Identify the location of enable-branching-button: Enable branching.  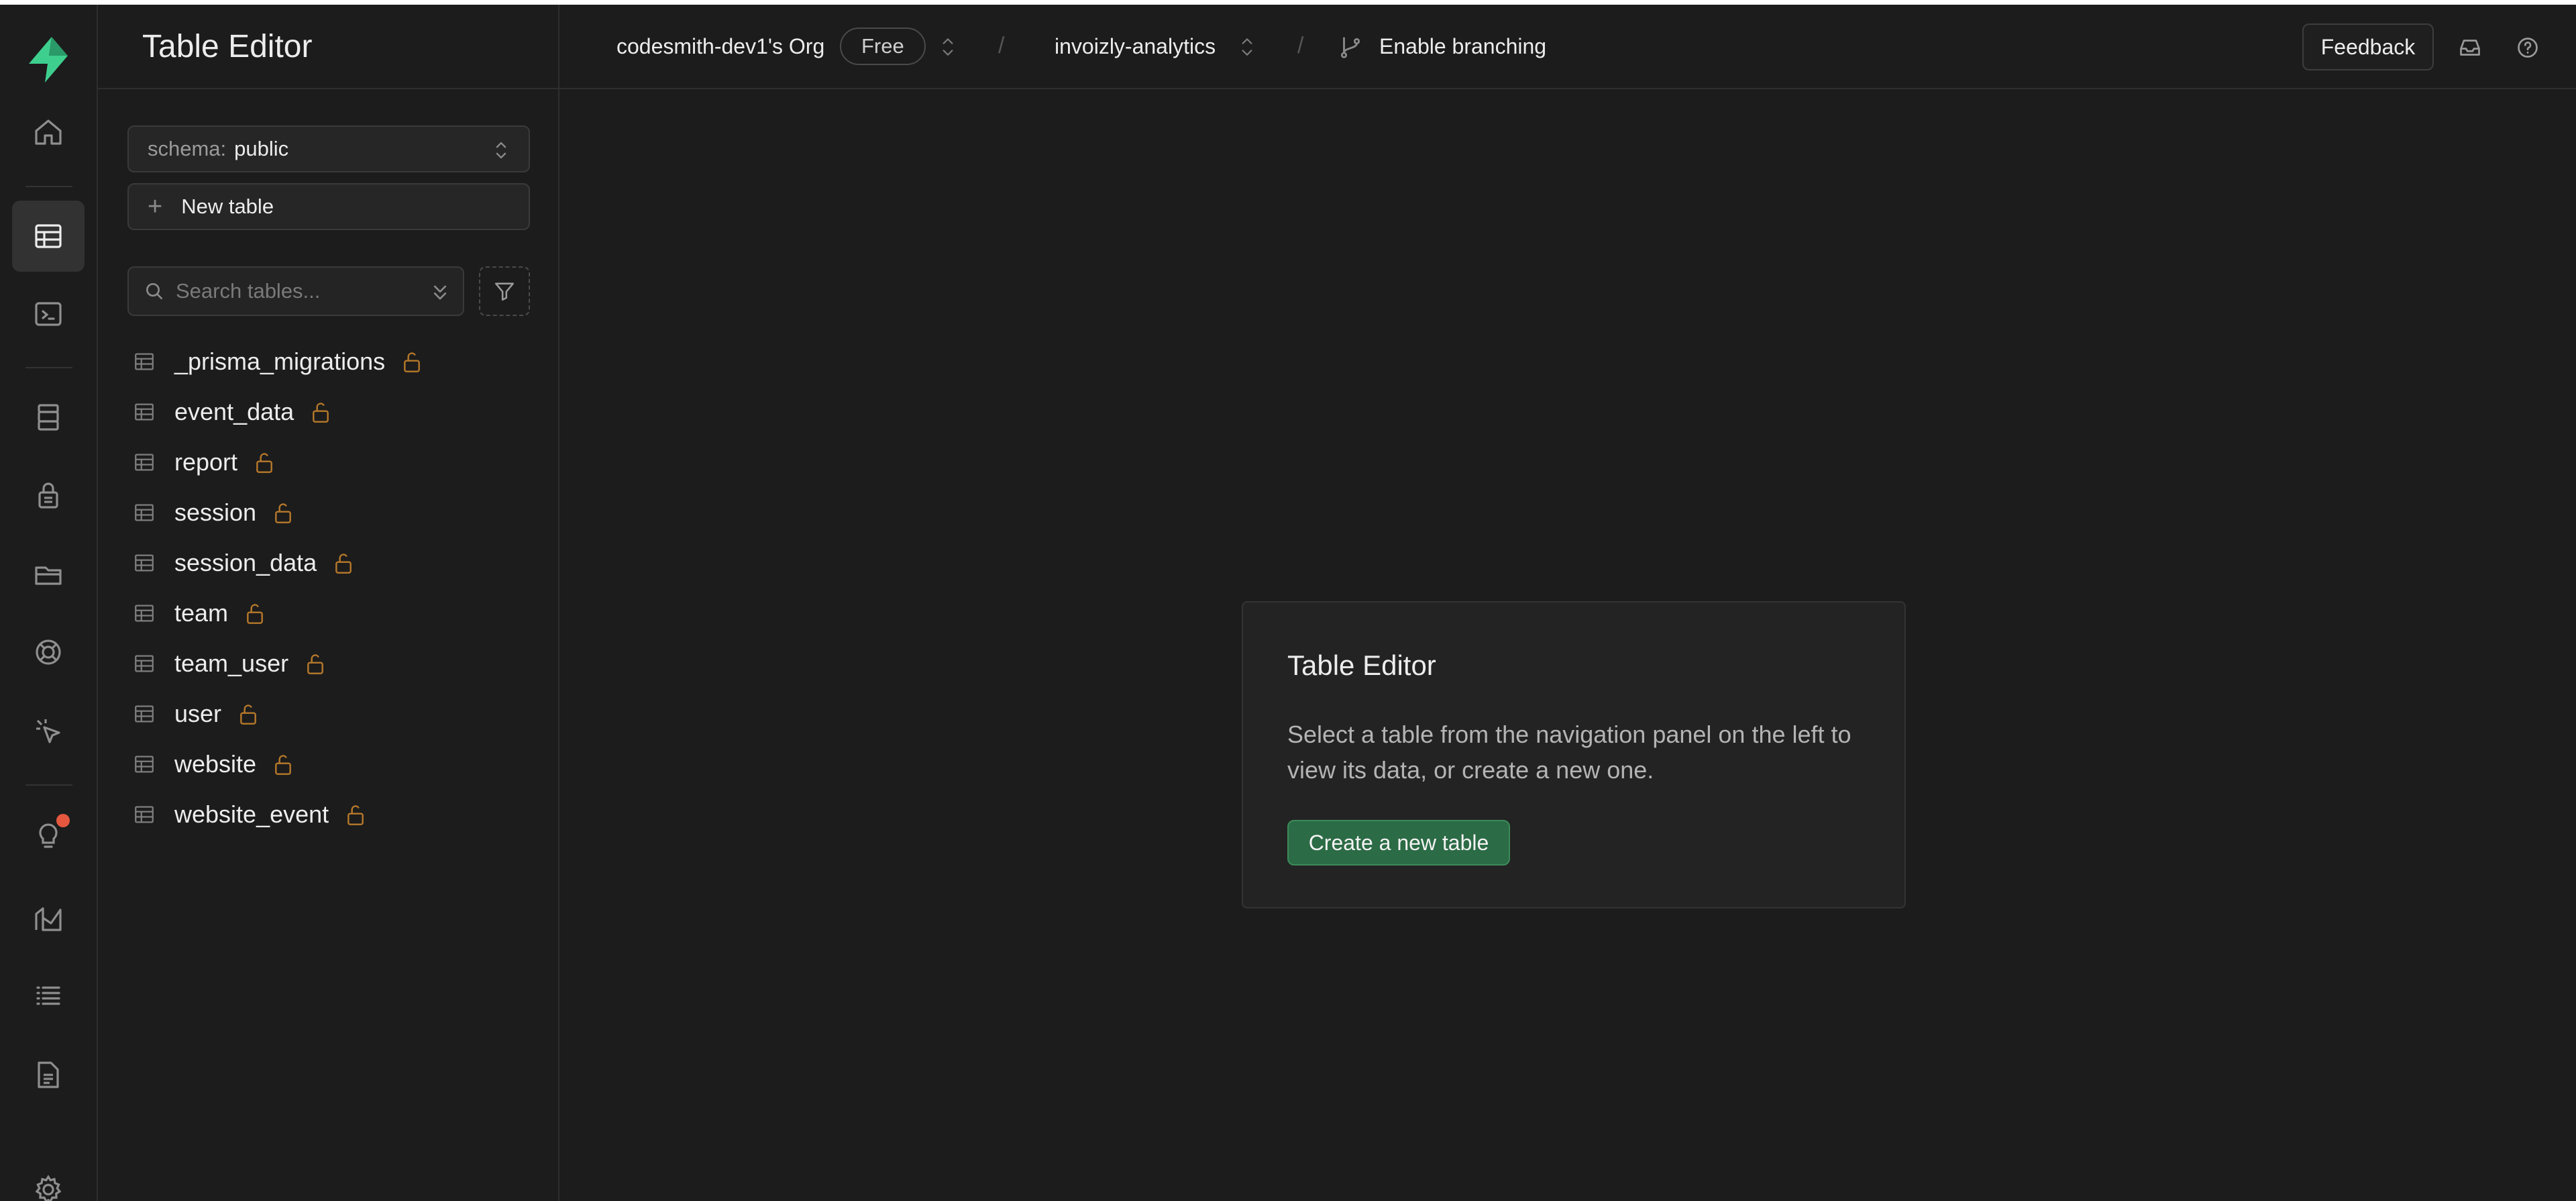
(1462, 46).